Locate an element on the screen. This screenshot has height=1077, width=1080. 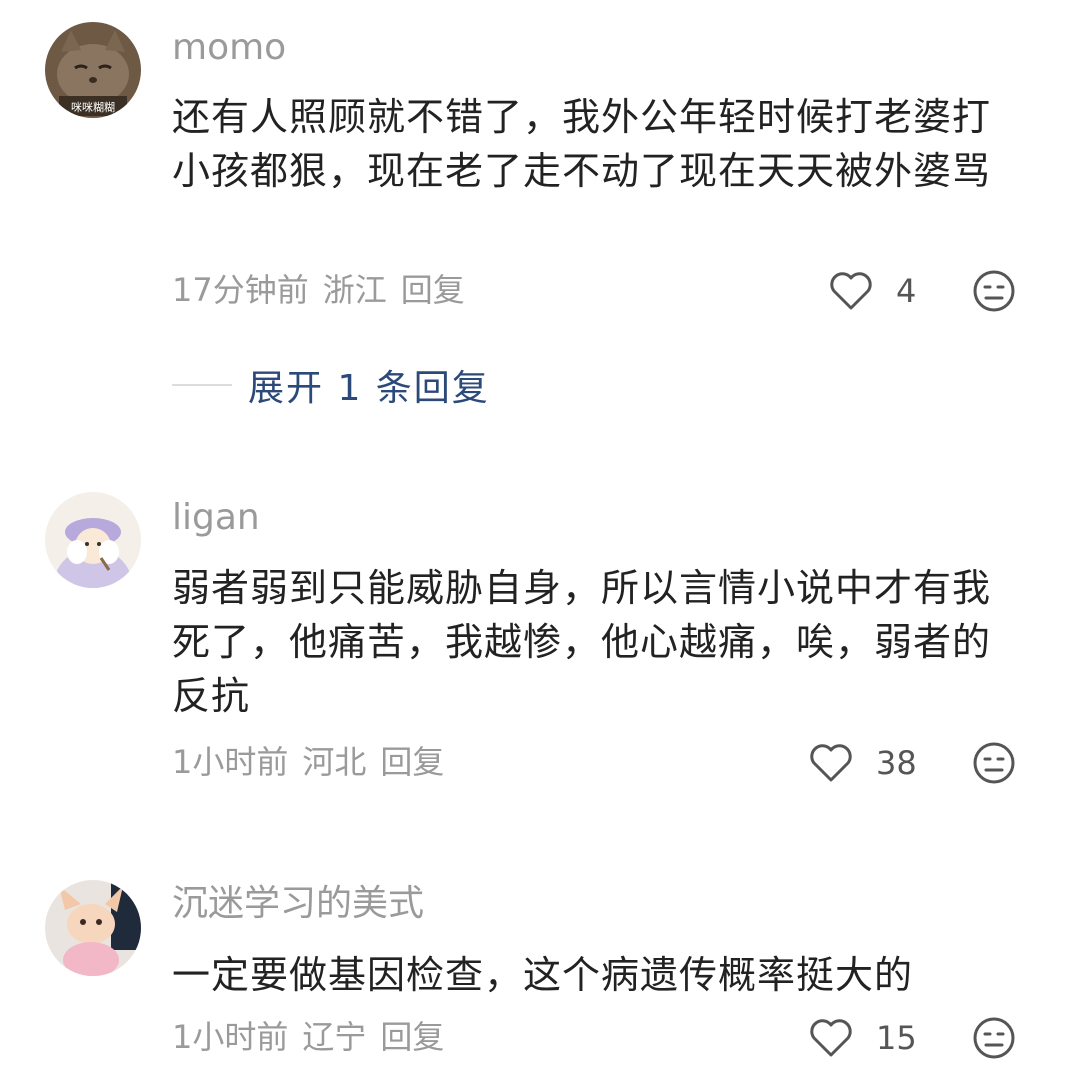
like-button: 4 is located at coordinates (888, 291).